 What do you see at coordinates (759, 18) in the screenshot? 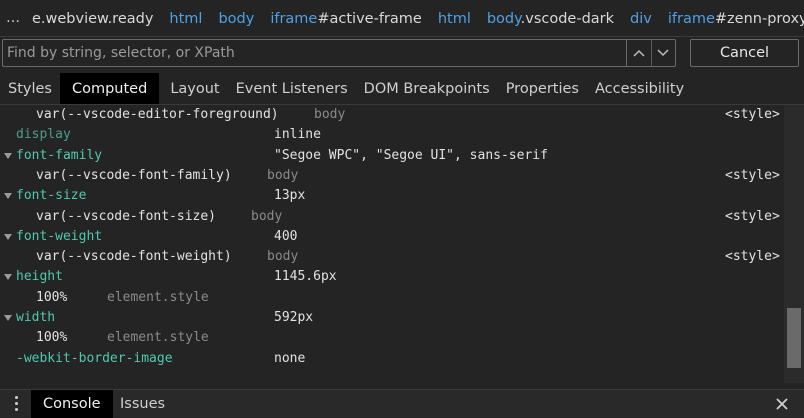
I see `breadcrumb-selector: #zenn-proxy` at bounding box center [759, 18].